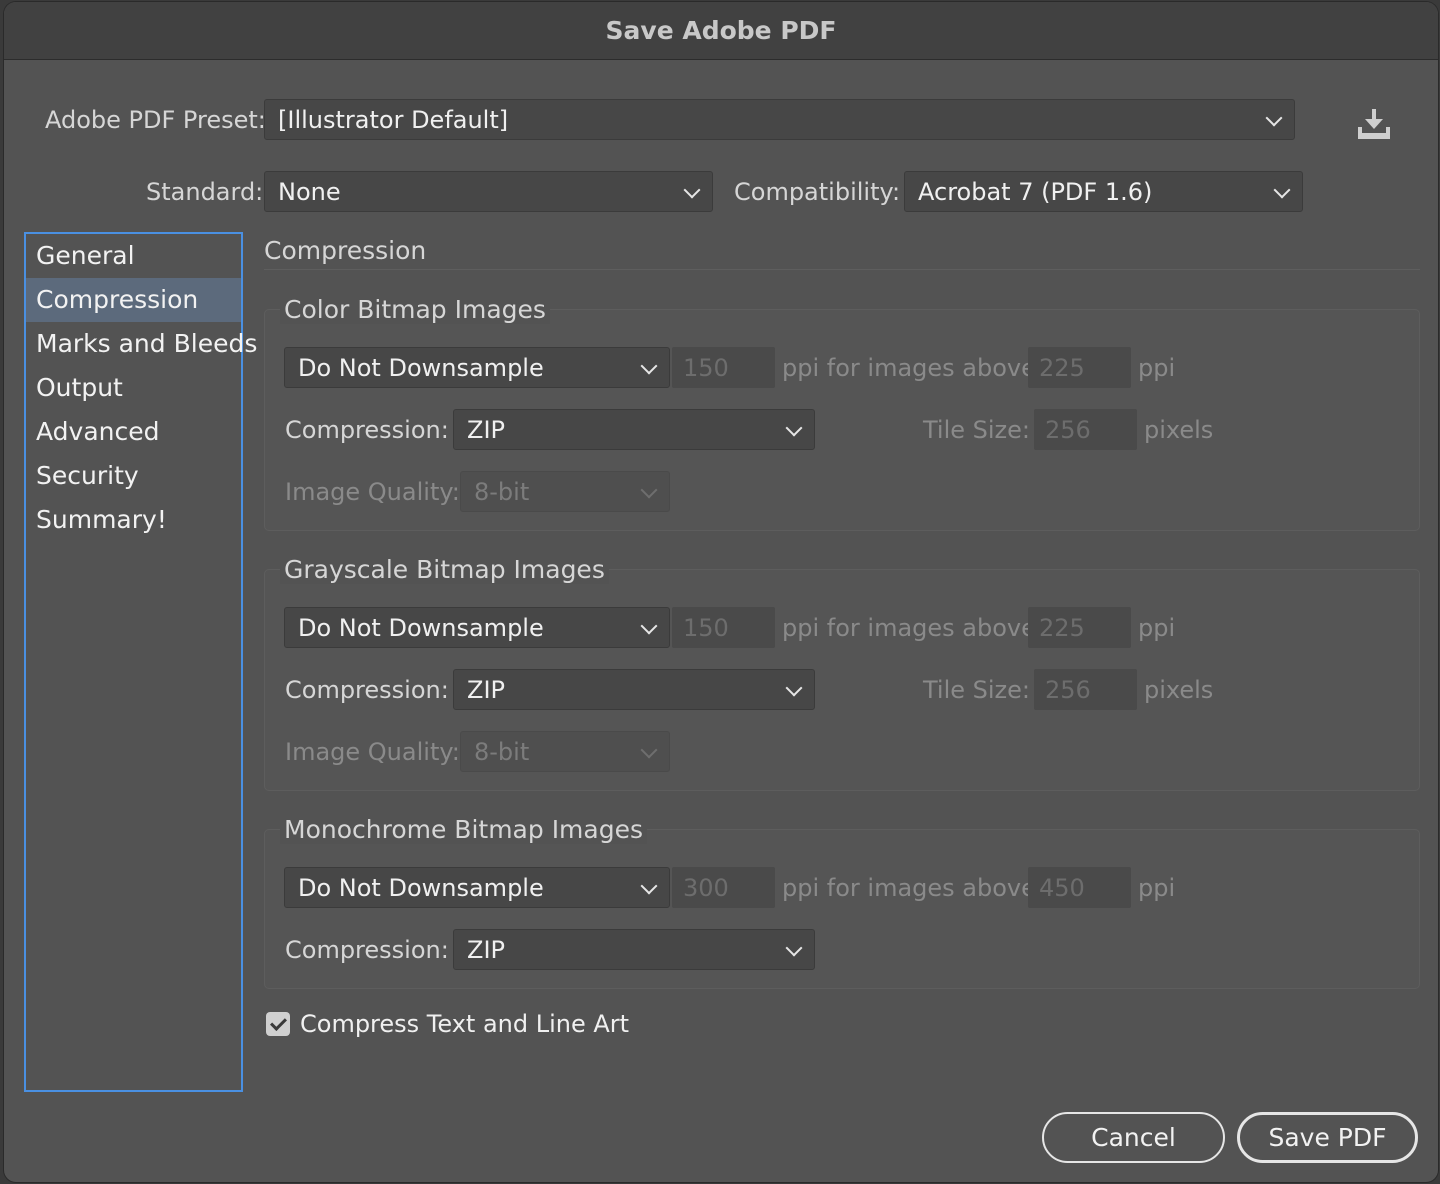  I want to click on preset-value: [Illustrator Default], so click(393, 119).